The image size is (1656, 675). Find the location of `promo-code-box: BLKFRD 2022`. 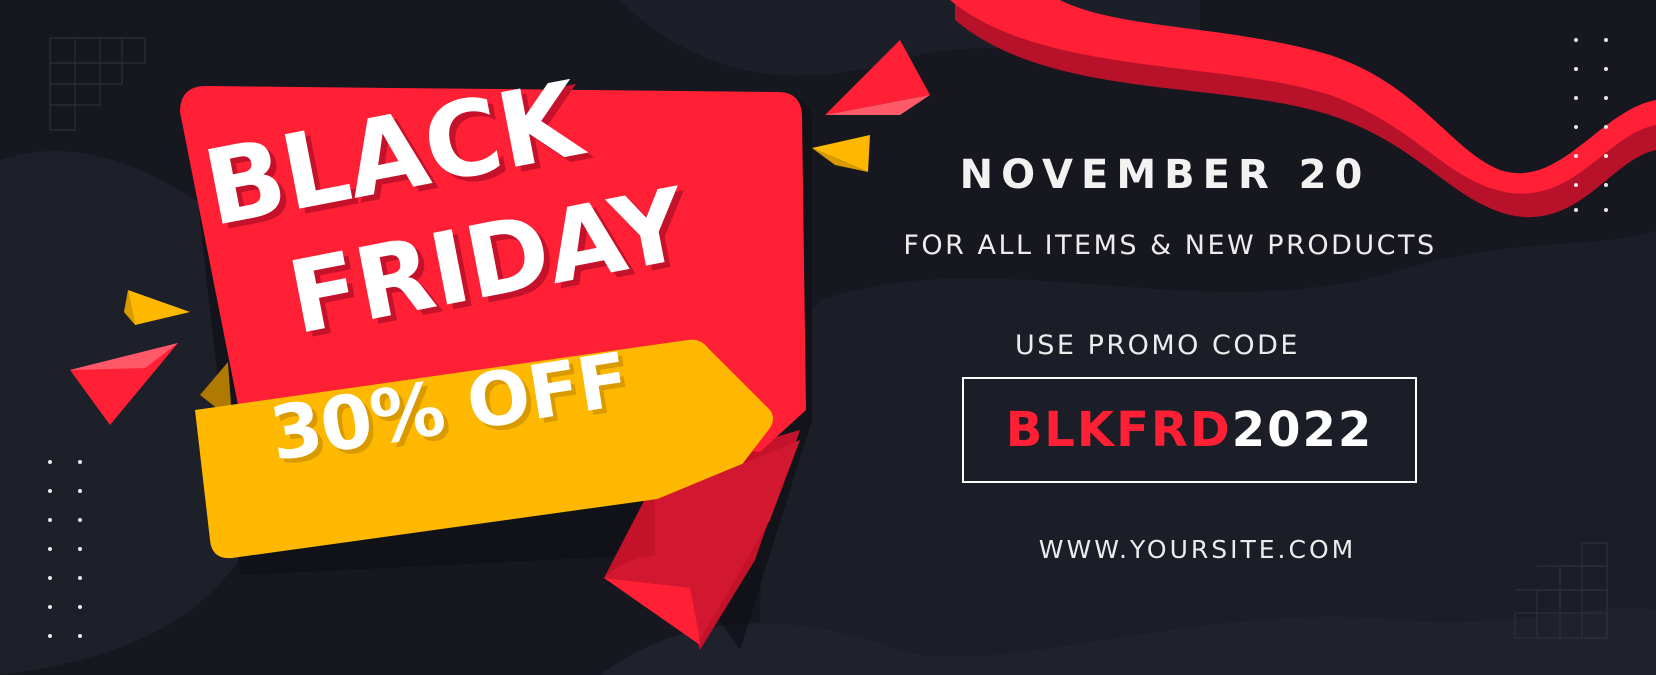

promo-code-box: BLKFRD 2022 is located at coordinates (1189, 430).